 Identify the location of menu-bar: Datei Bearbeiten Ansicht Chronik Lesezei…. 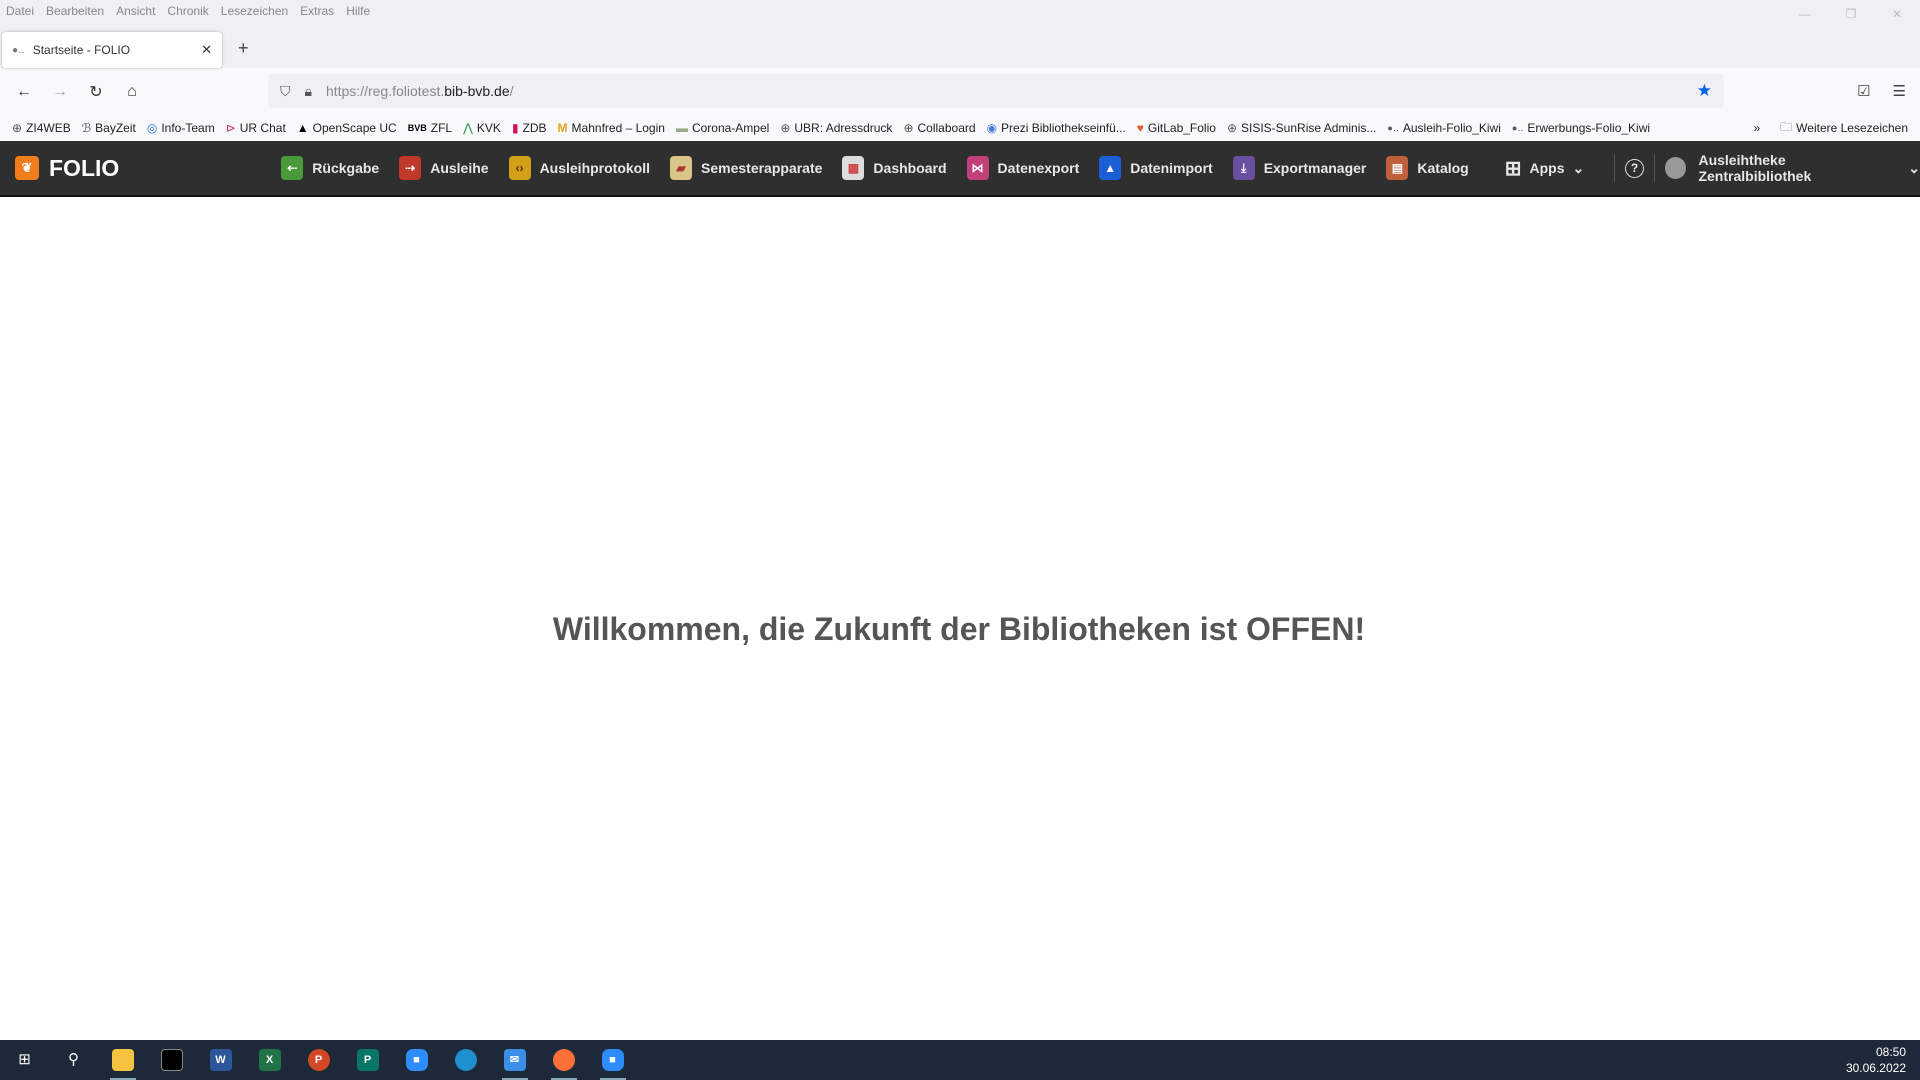
(960, 11).